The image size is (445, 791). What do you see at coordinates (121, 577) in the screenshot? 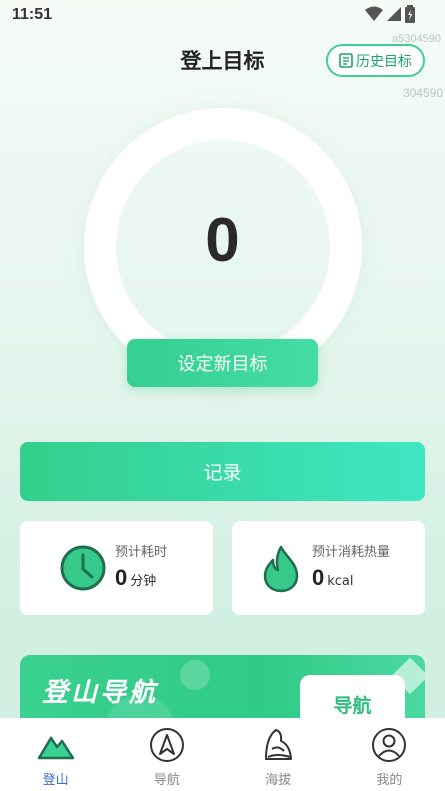
I see `estimated-time-value: 0` at bounding box center [121, 577].